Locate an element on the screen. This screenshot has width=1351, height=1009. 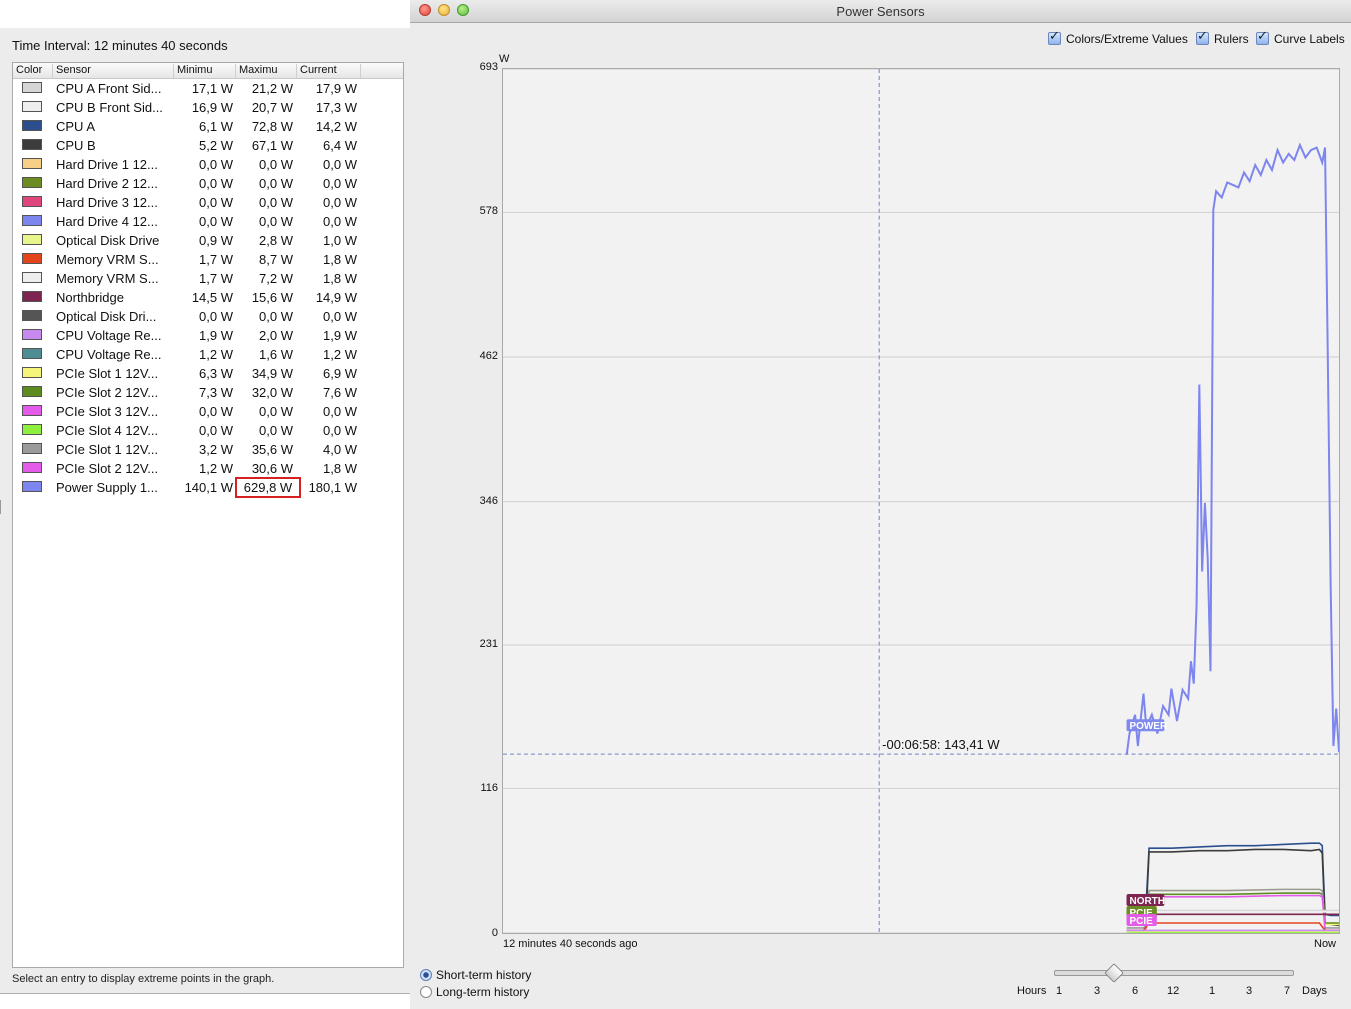
sensor-current: 1,9 W is located at coordinates (340, 335).